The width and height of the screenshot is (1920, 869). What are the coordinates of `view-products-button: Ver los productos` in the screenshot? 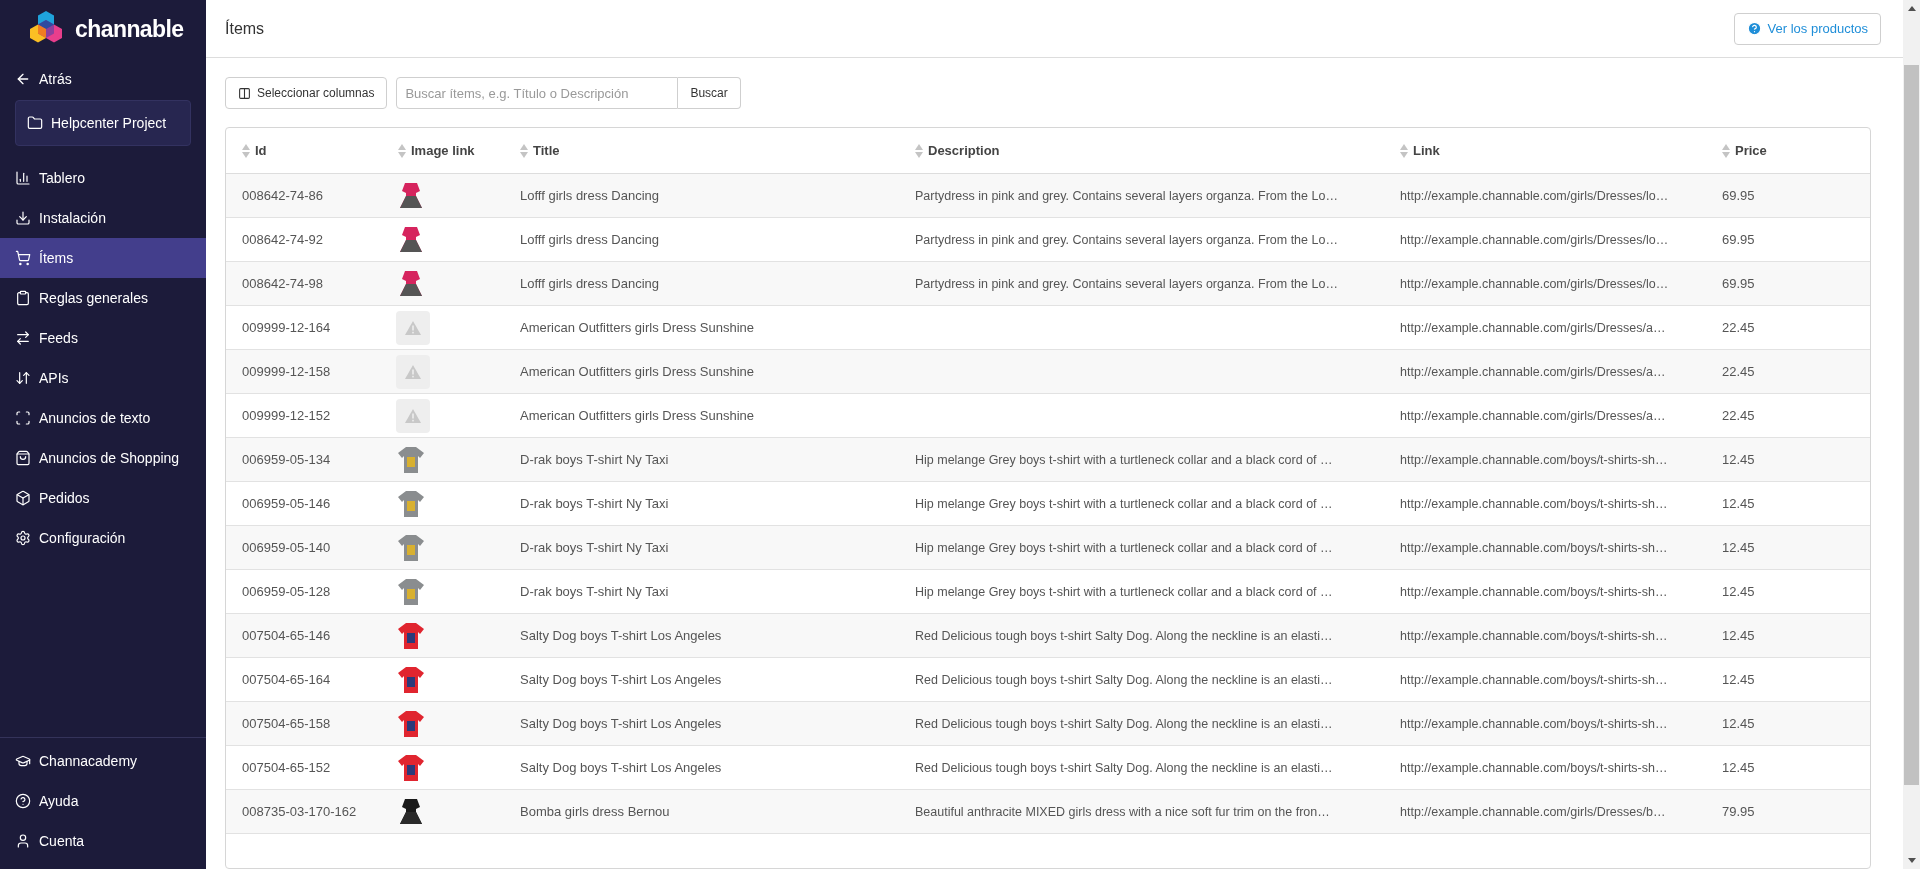 It's located at (1807, 28).